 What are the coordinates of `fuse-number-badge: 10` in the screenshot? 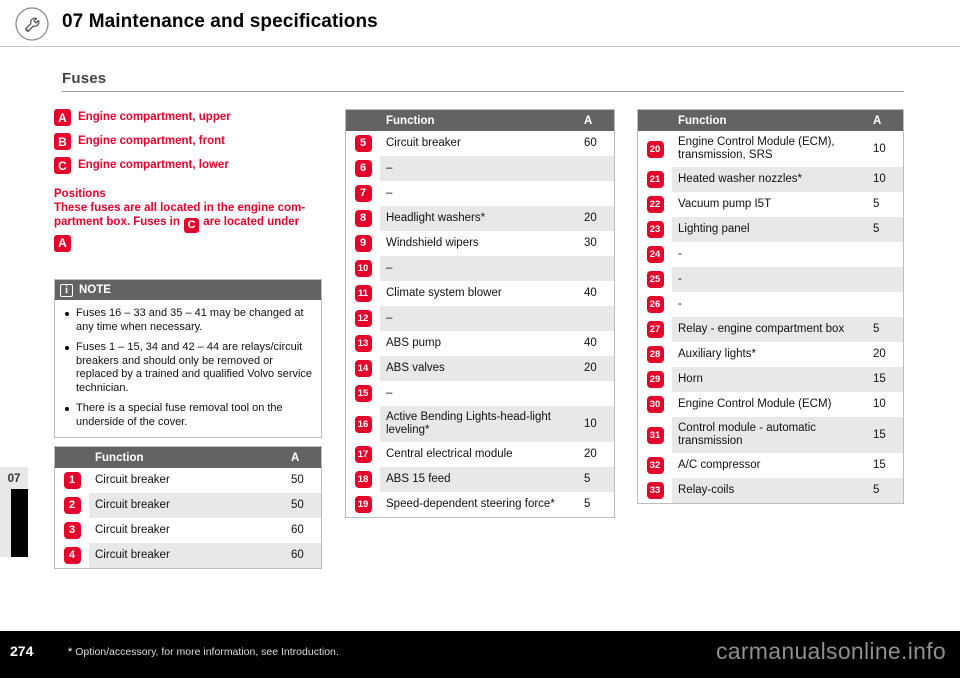 It's located at (363, 268).